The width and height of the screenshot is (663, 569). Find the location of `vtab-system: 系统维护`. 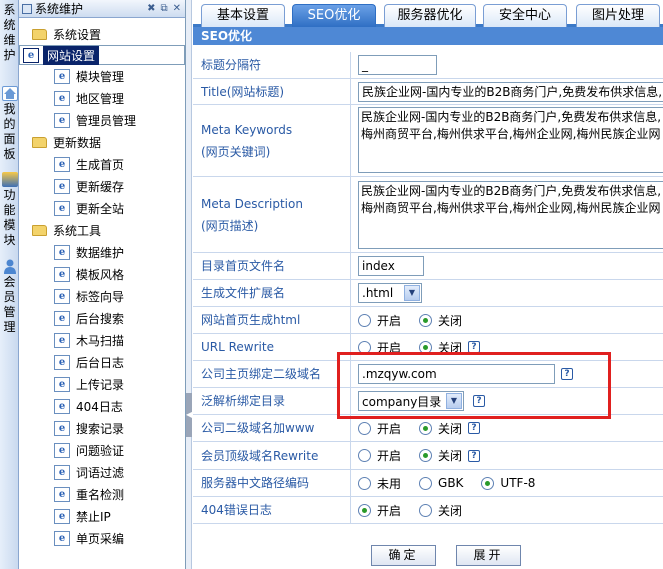

vtab-system: 系统维护 is located at coordinates (9, 33).